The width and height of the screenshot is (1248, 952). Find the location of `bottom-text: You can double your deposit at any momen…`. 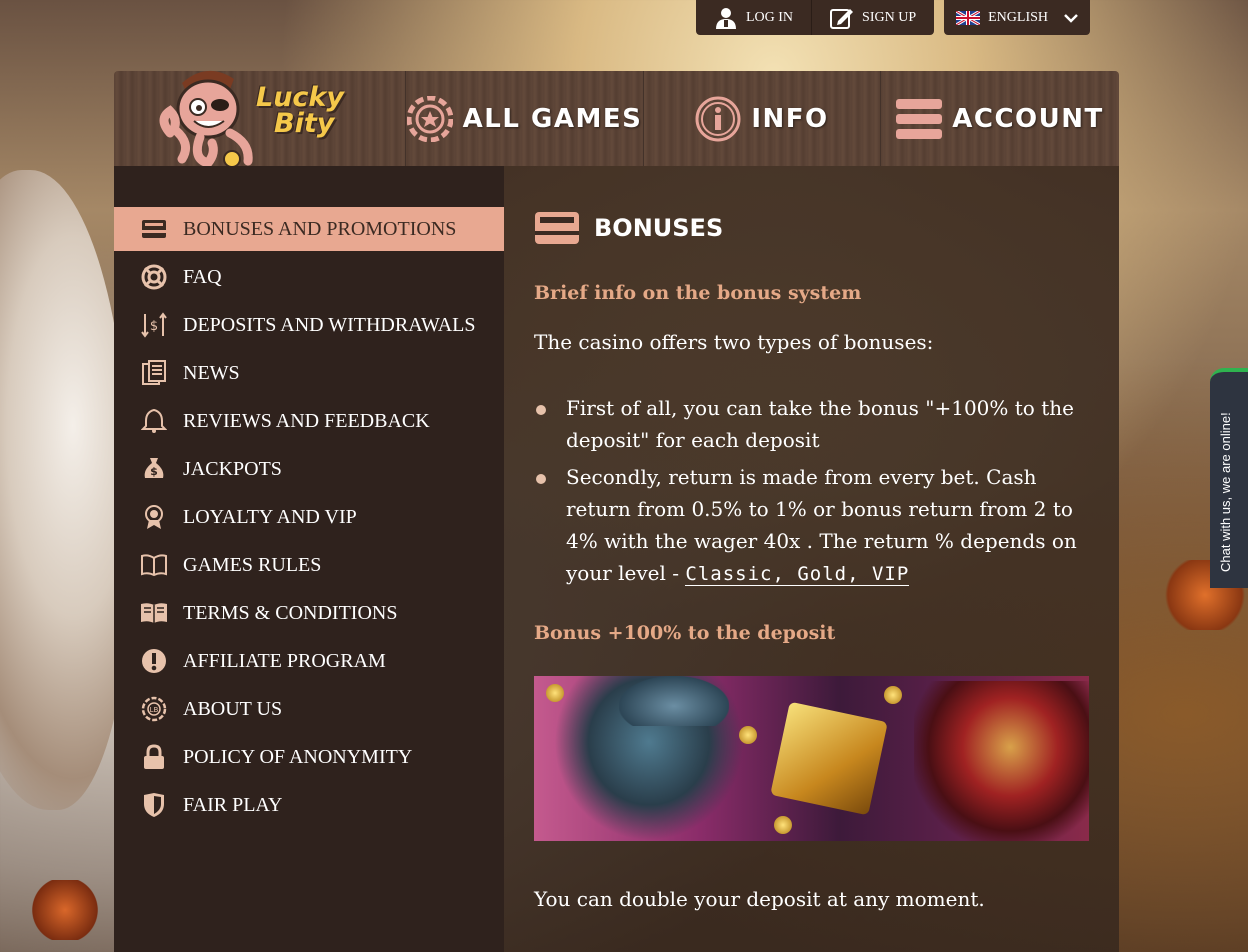

bottom-text: You can double your deposit at any momen… is located at coordinates (759, 899).